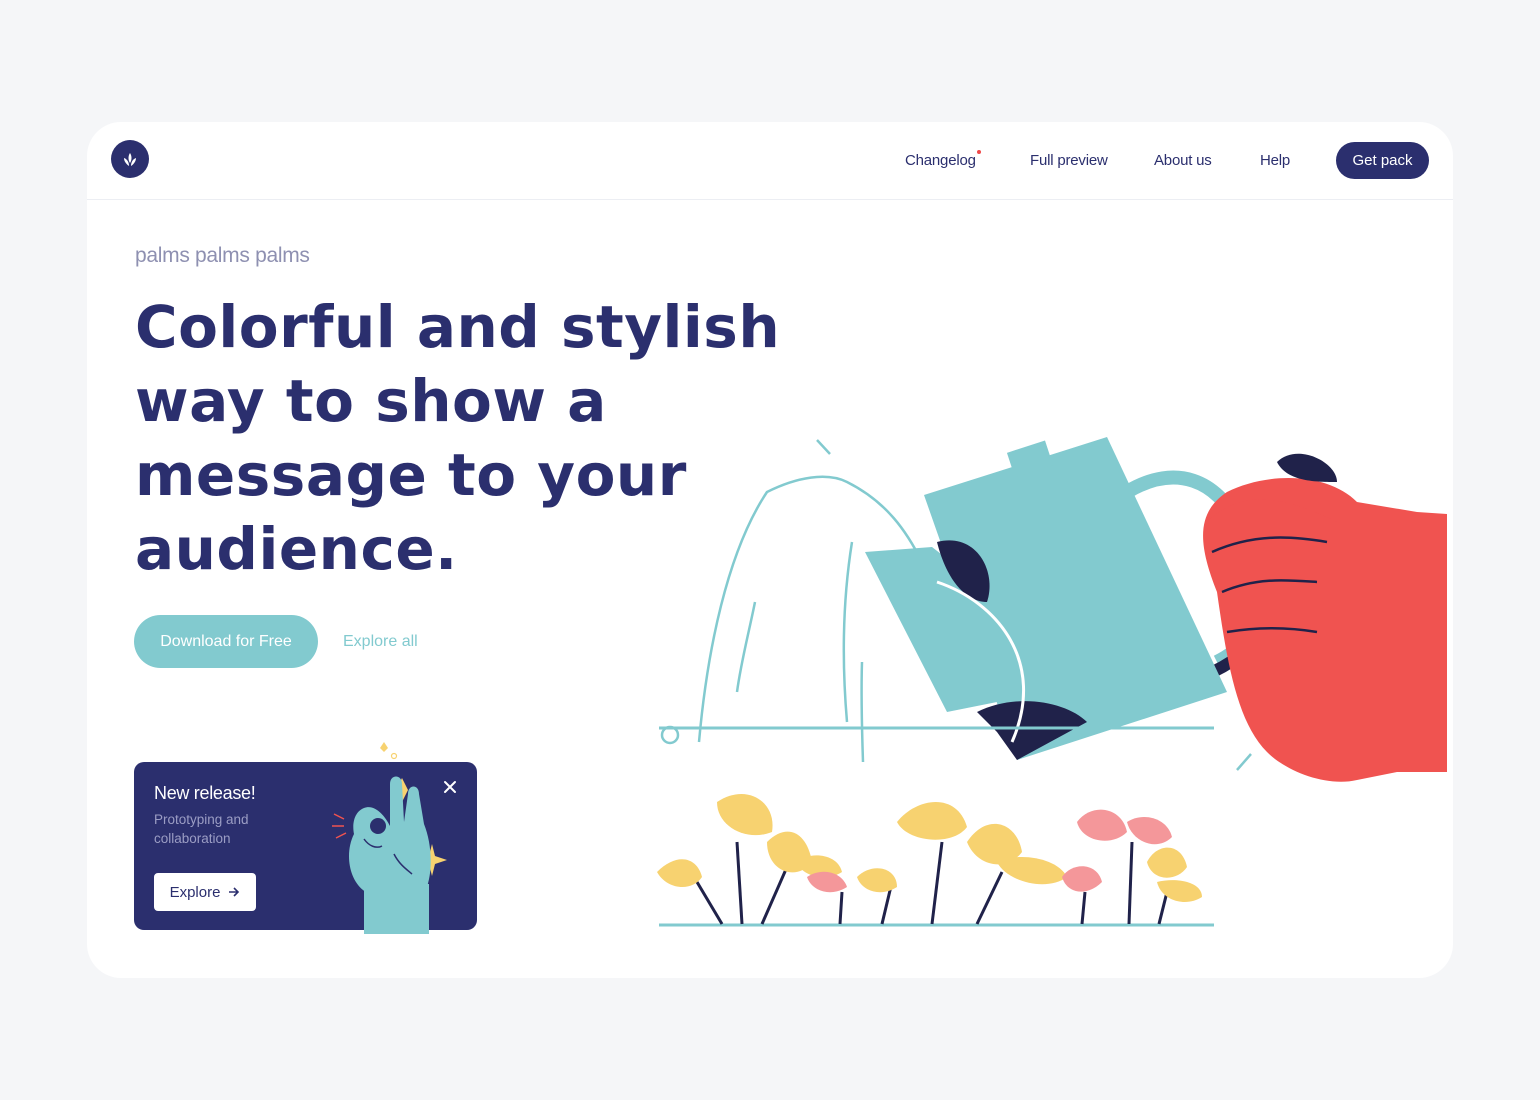 The width and height of the screenshot is (1540, 1100). I want to click on explore-all-link: Explore all, so click(380, 642).